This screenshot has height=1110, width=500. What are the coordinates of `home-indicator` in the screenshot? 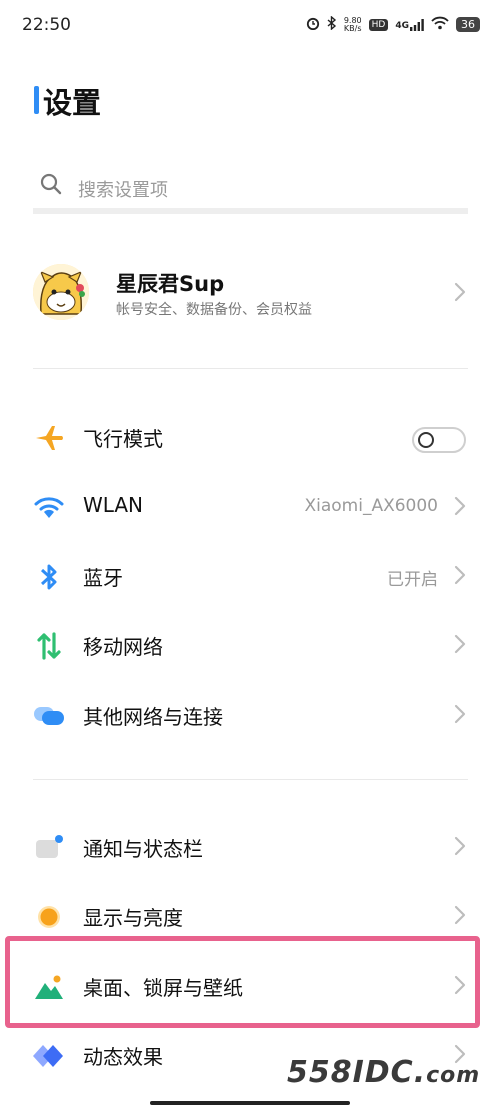 It's located at (250, 1103).